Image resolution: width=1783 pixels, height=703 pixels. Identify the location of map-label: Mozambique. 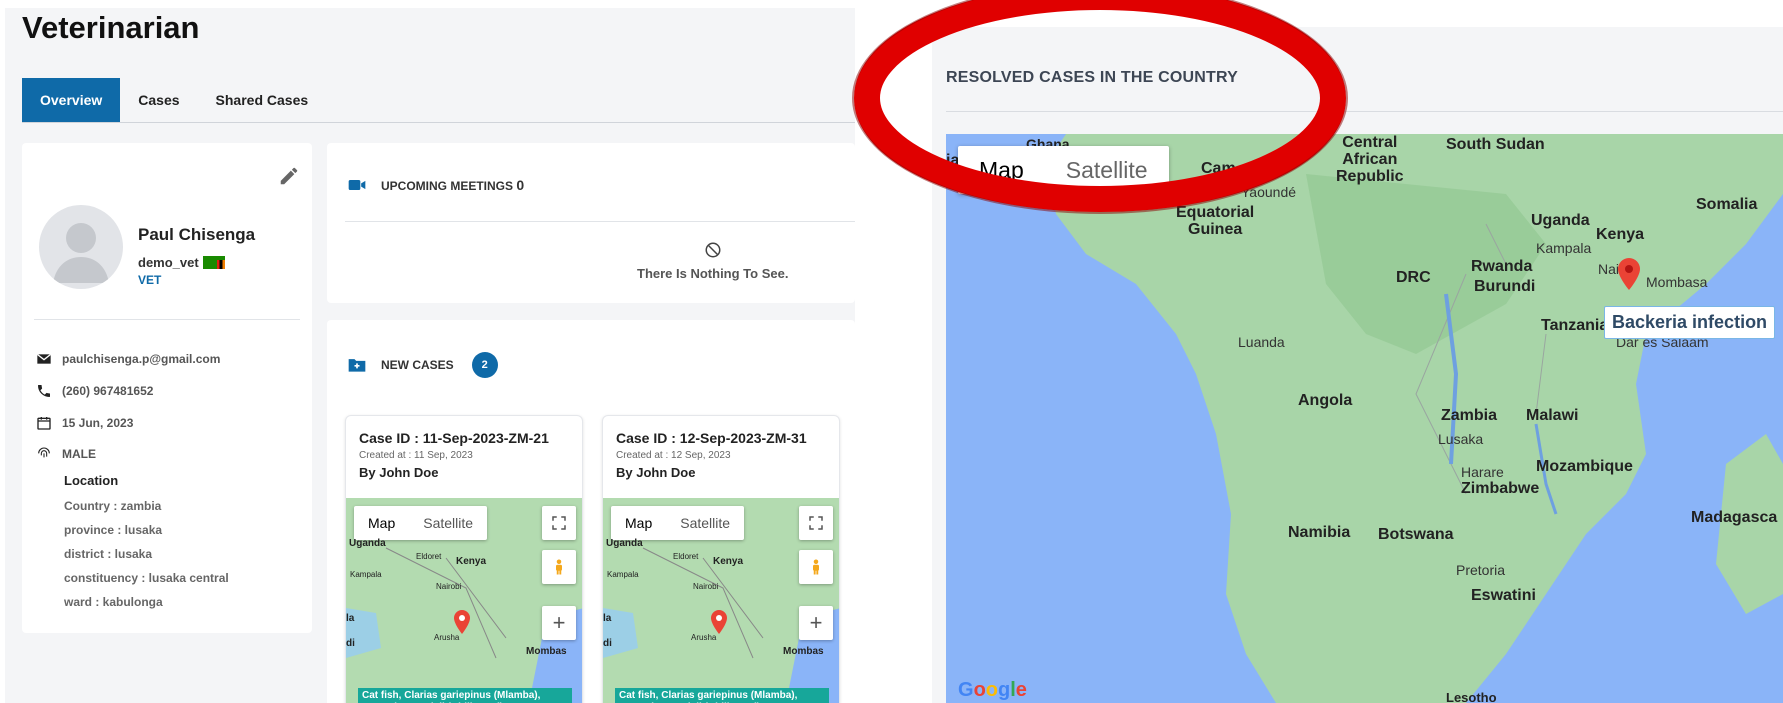
(1584, 466).